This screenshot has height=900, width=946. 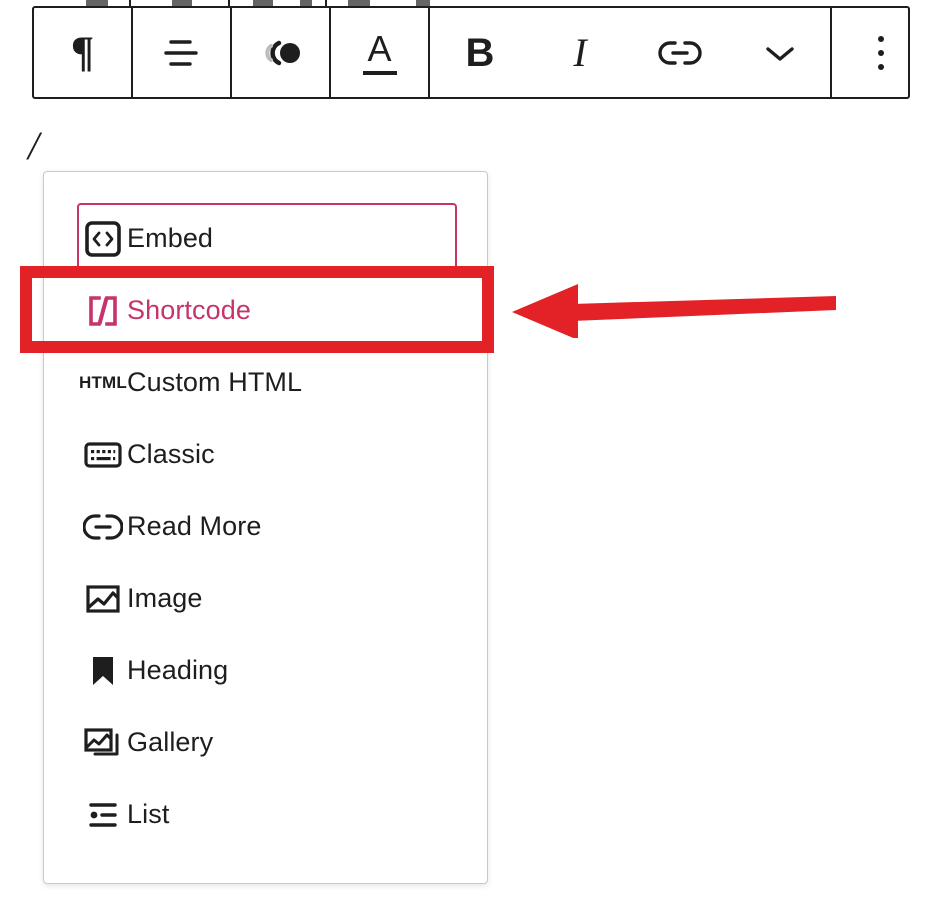 I want to click on bold-icon: B, so click(x=480, y=52).